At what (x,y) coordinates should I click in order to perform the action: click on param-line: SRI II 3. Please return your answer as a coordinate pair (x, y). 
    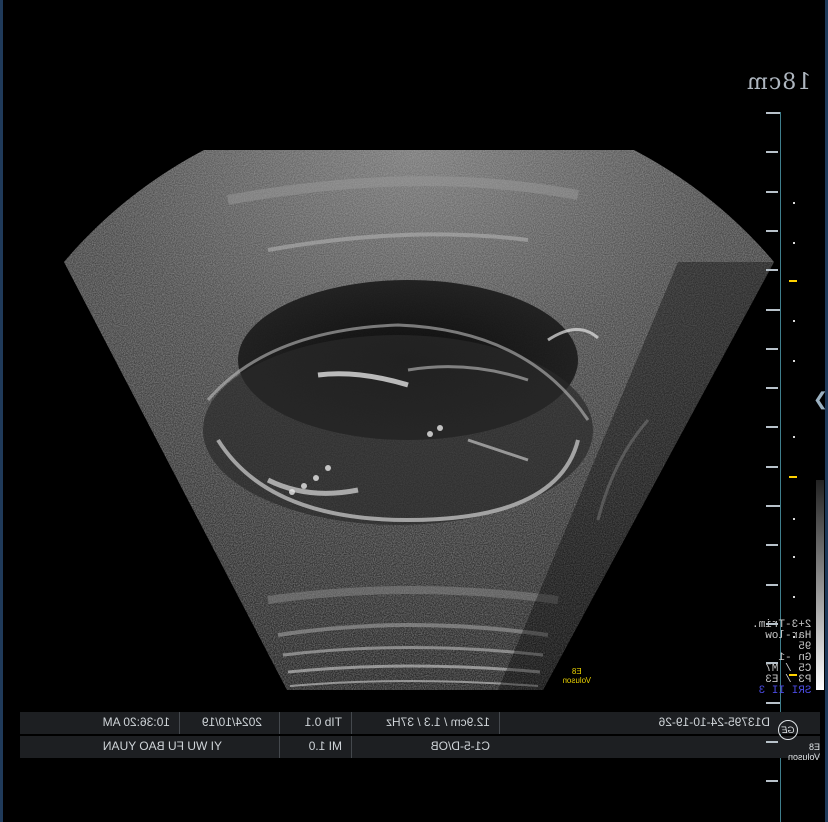
    Looking at the image, I should click on (785, 691).